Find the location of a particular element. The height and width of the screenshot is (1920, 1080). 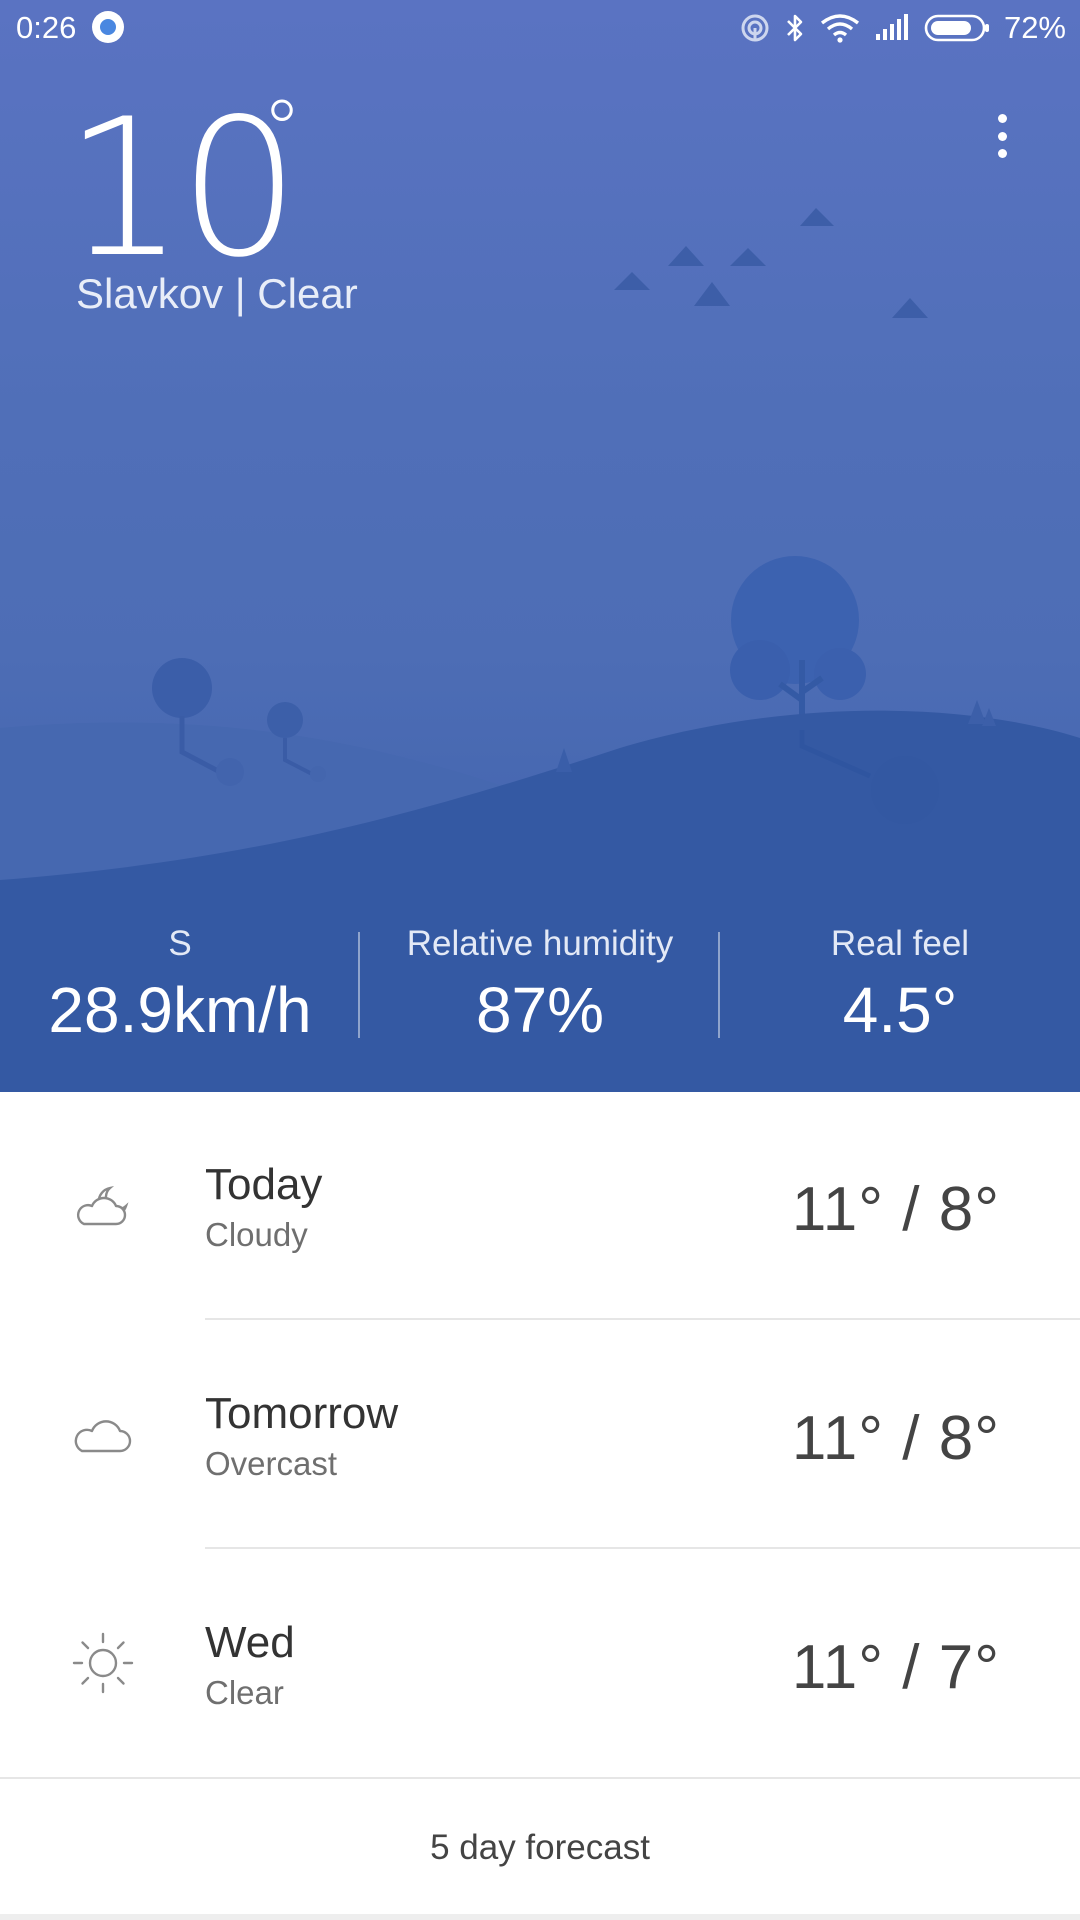

forecast-condition: Clear is located at coordinates (244, 1692).